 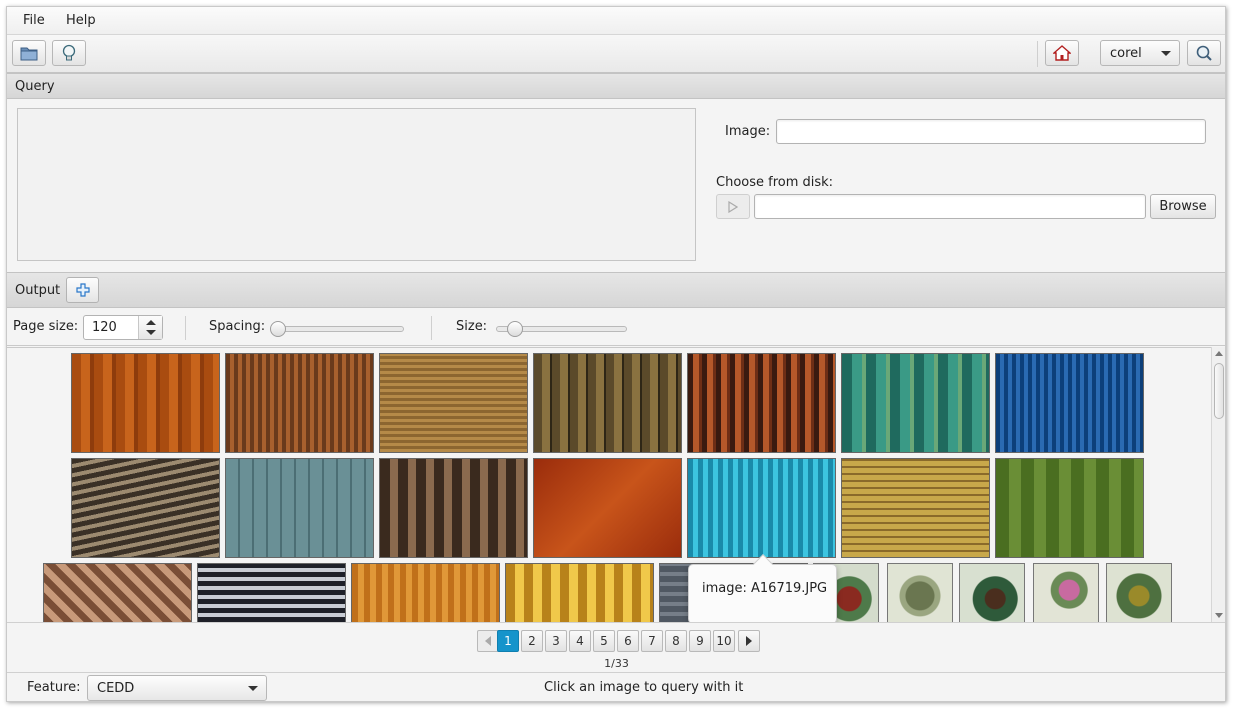 What do you see at coordinates (508, 641) in the screenshot?
I see `page-button-1: 1` at bounding box center [508, 641].